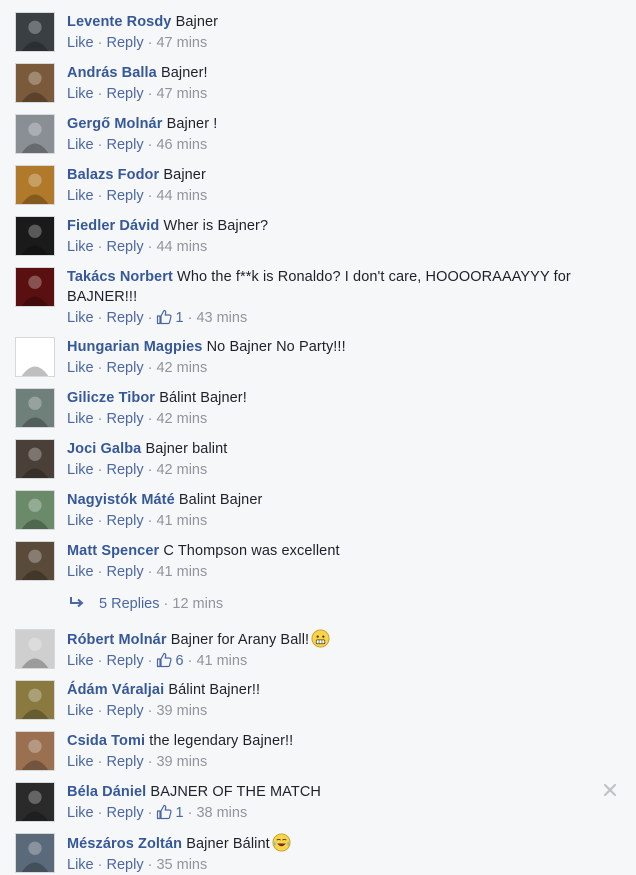 The image size is (636, 875). Describe the element at coordinates (104, 449) in the screenshot. I see `comment-author-link: Joci Galba` at that location.